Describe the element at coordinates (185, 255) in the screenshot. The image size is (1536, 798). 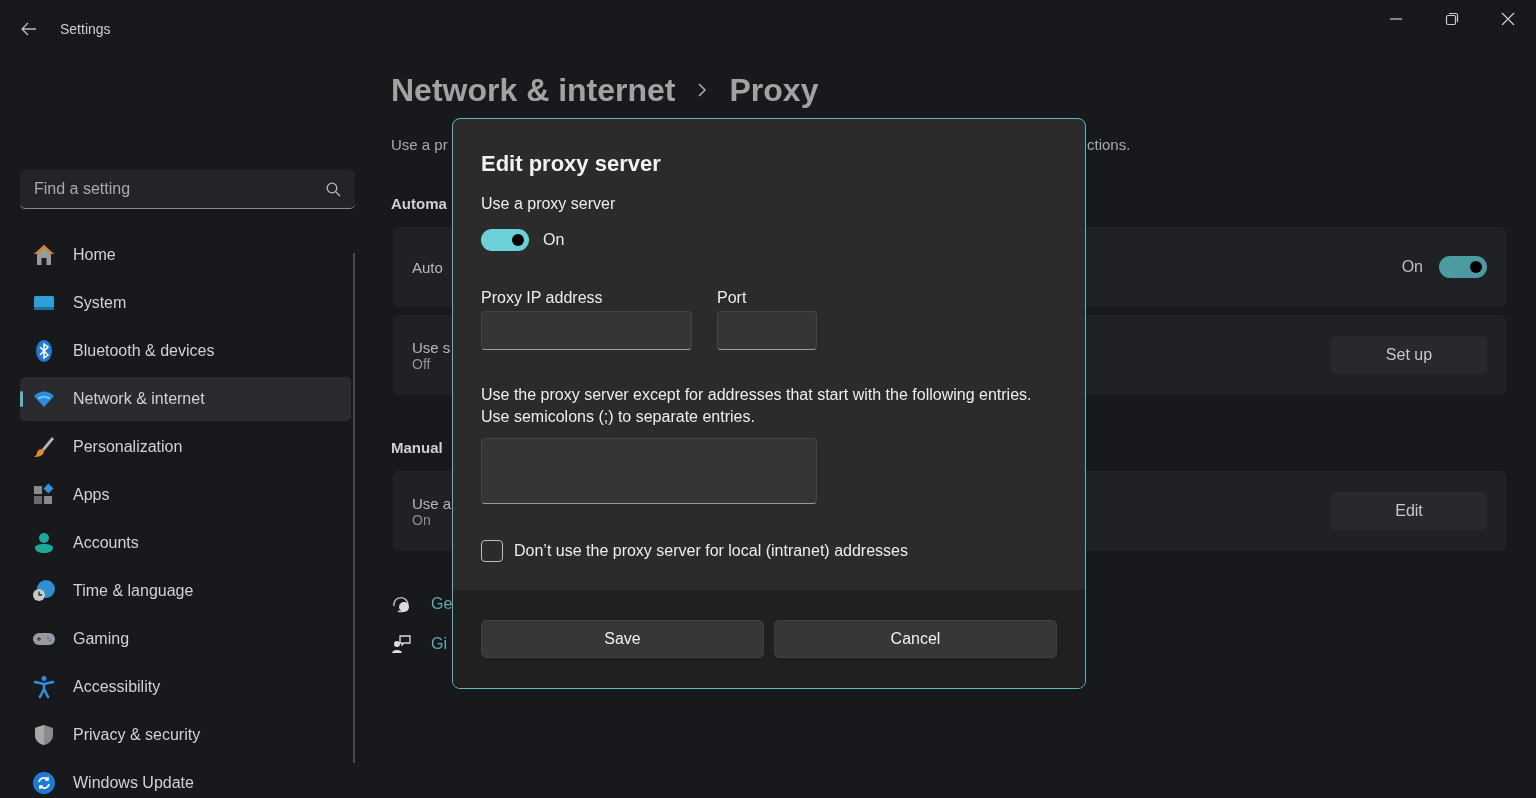
I see `nav-item: Home` at that location.